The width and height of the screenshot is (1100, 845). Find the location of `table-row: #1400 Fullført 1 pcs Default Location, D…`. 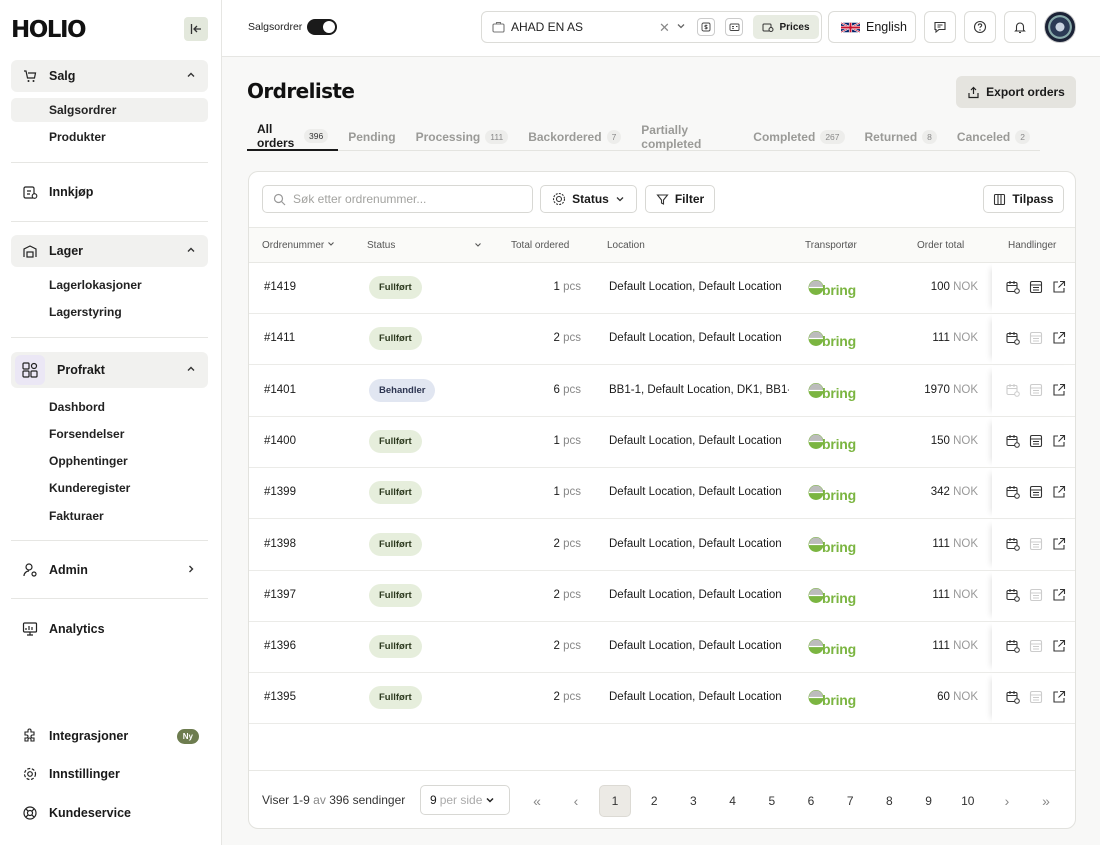

table-row: #1400 Fullført 1 pcs Default Location, D… is located at coordinates (662, 442).